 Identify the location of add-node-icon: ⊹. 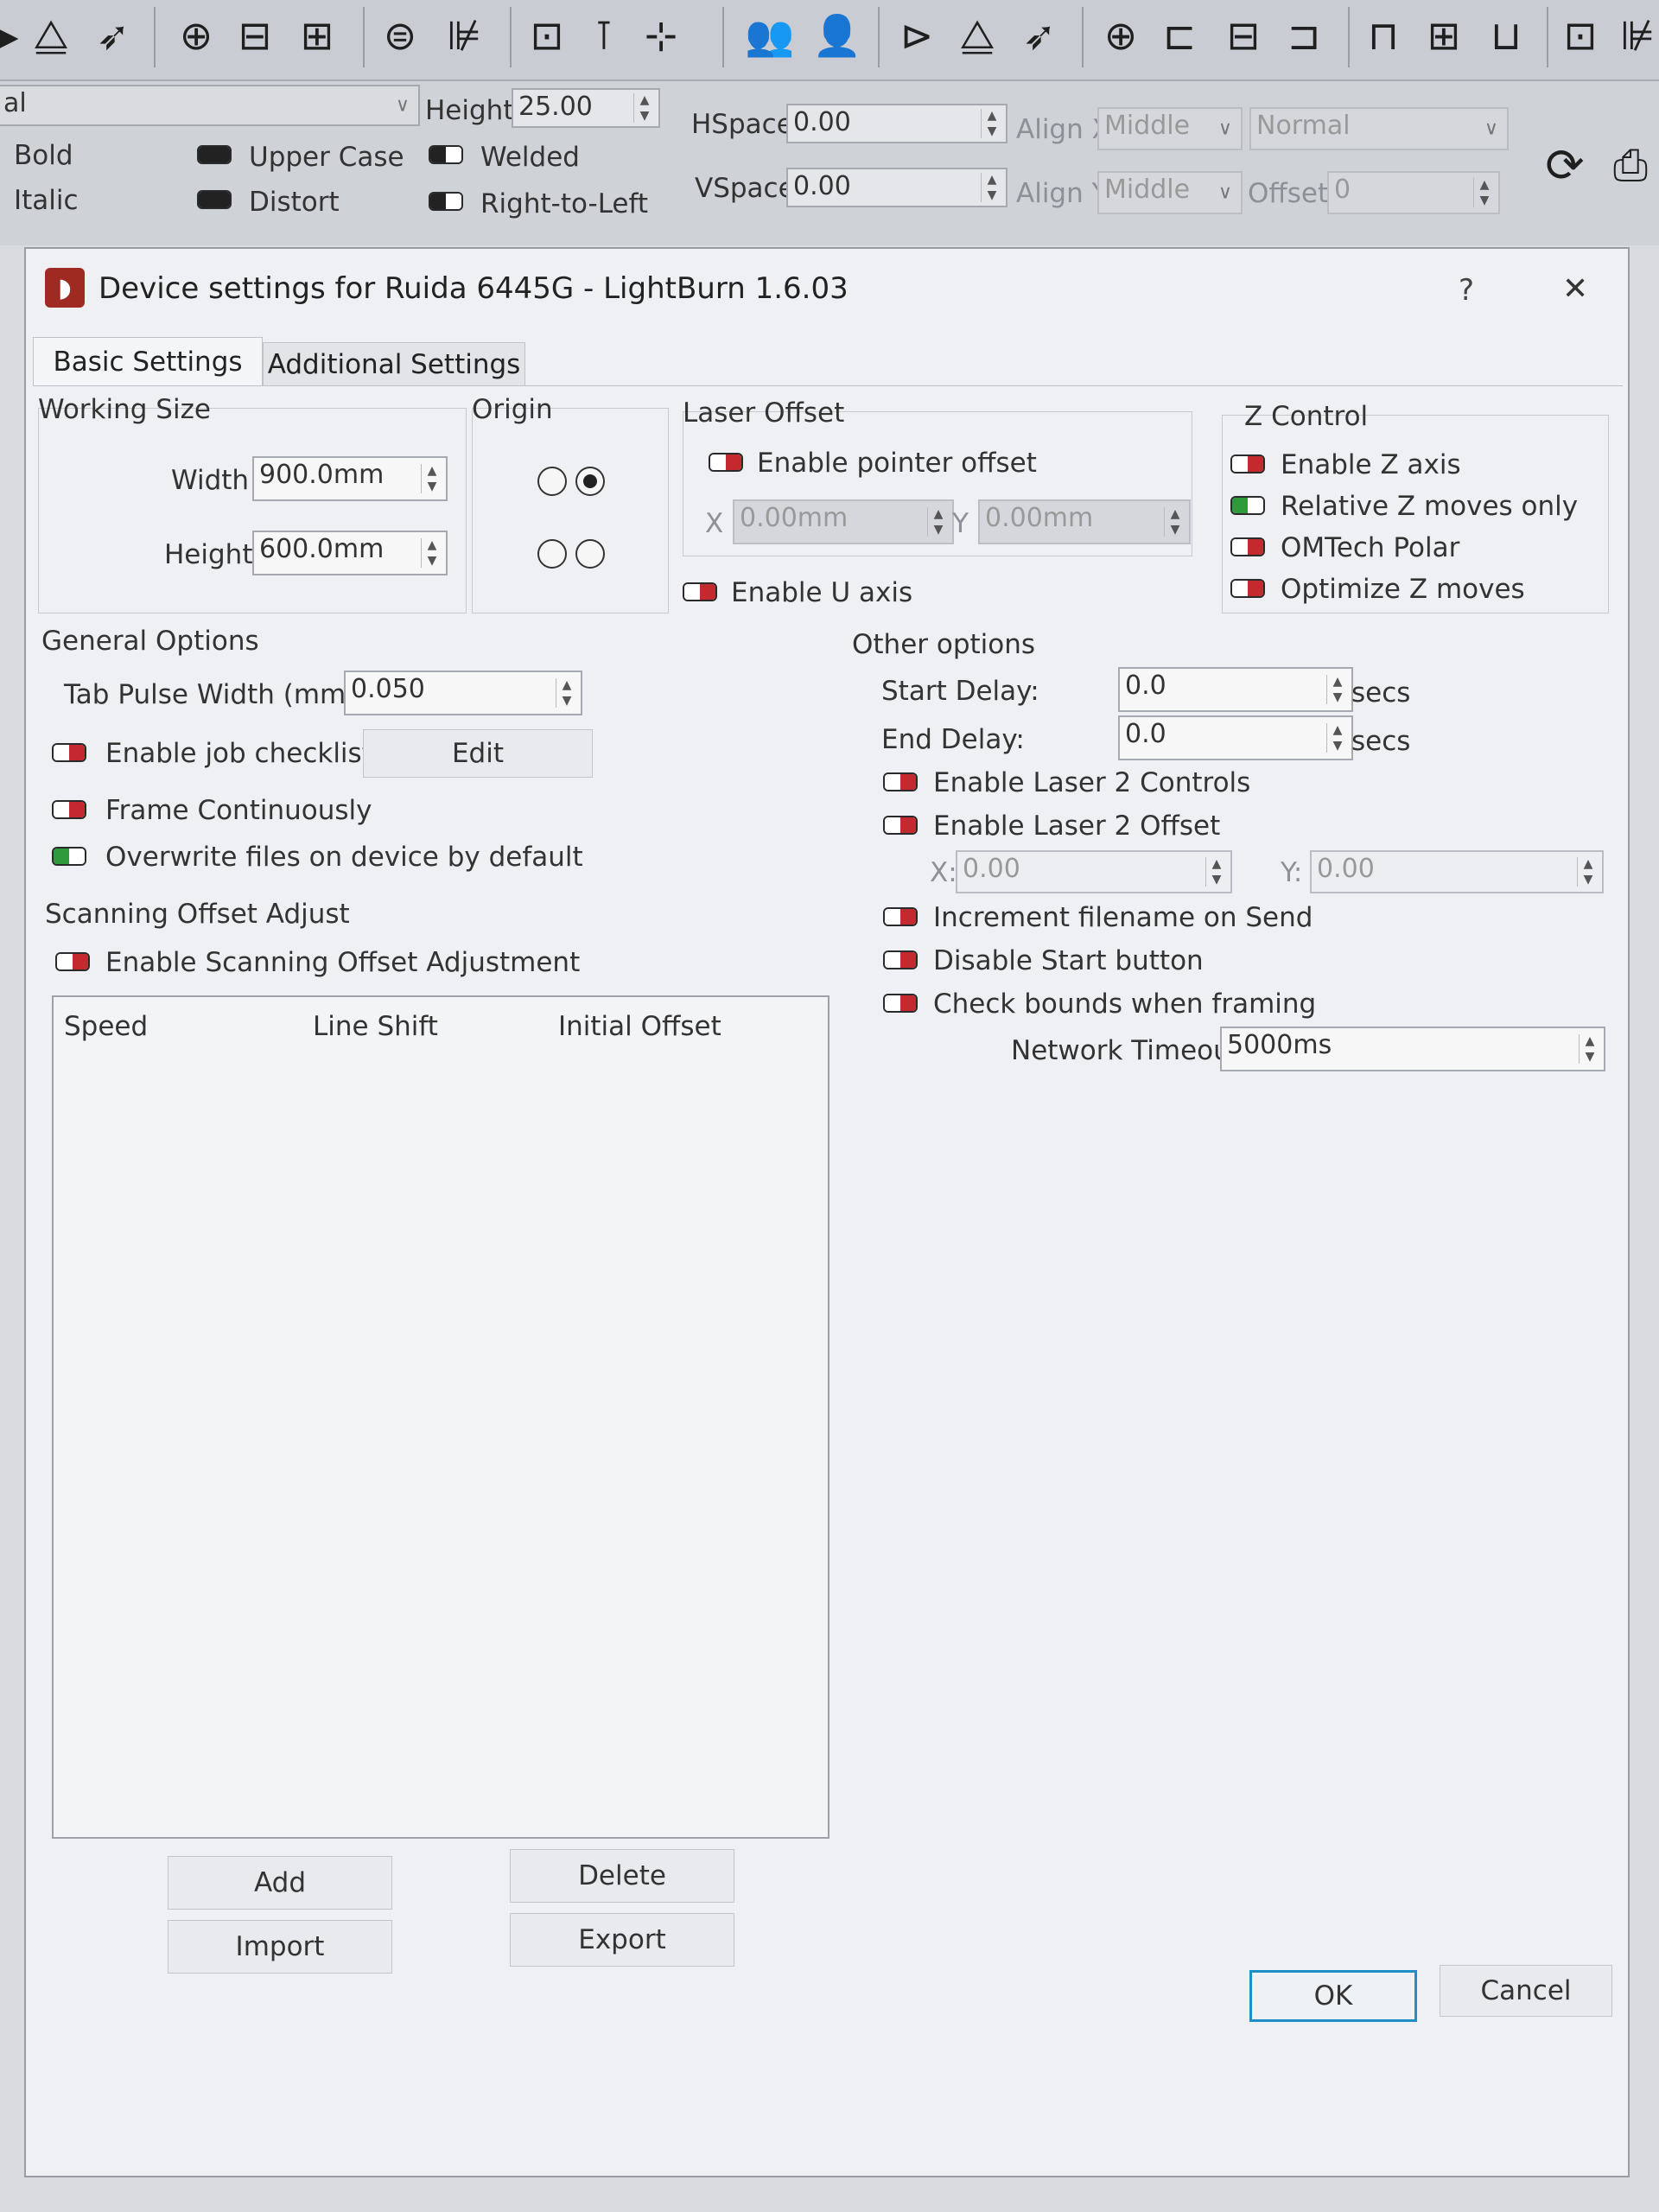
(661, 35).